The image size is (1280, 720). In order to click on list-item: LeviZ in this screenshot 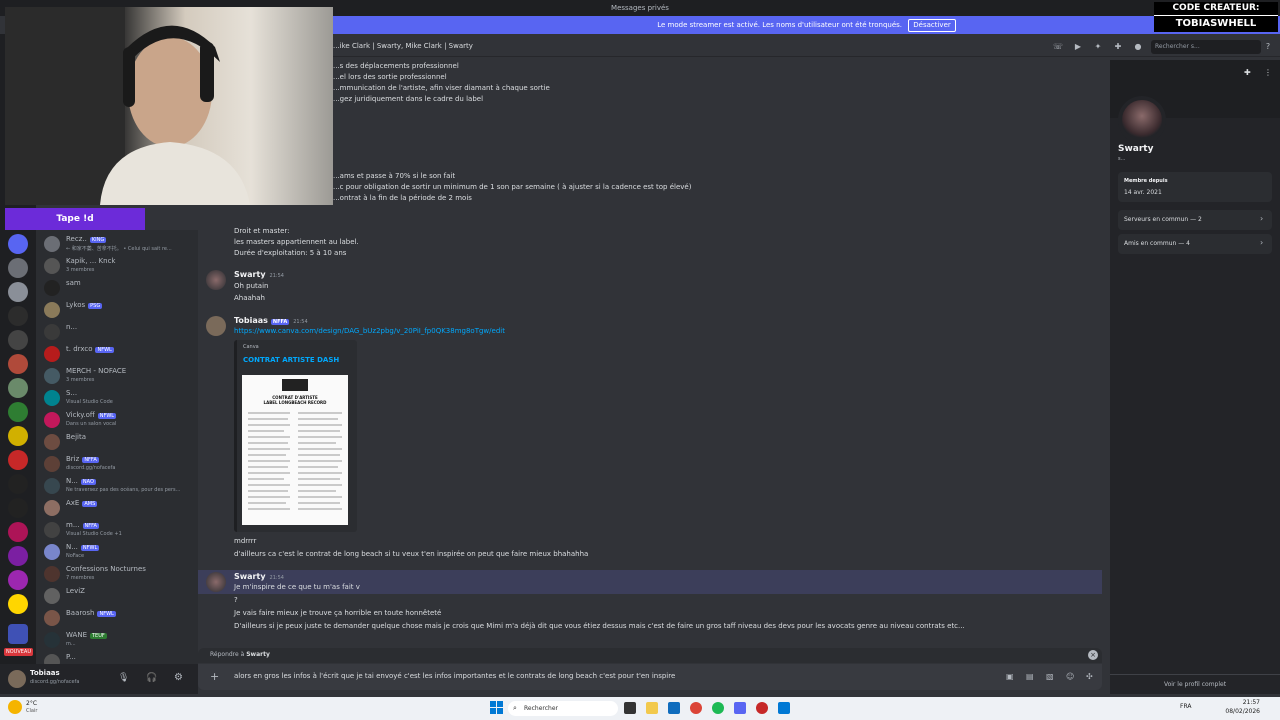, I will do `click(119, 596)`.